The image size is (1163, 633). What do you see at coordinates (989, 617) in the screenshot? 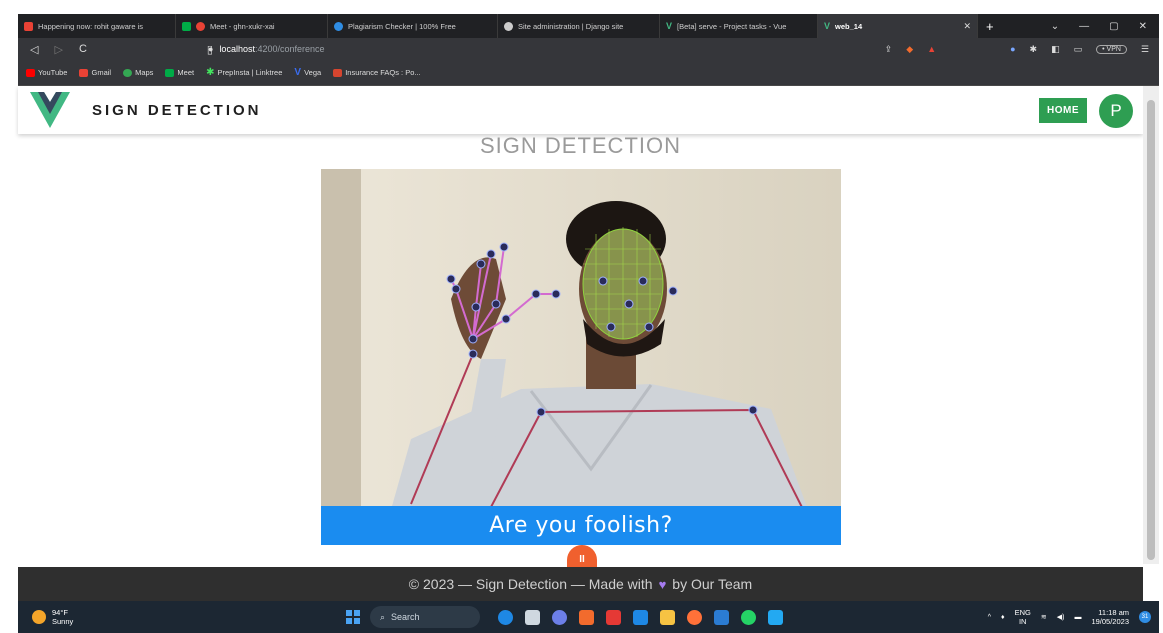
I see `chevron-up-icon: ^` at bounding box center [989, 617].